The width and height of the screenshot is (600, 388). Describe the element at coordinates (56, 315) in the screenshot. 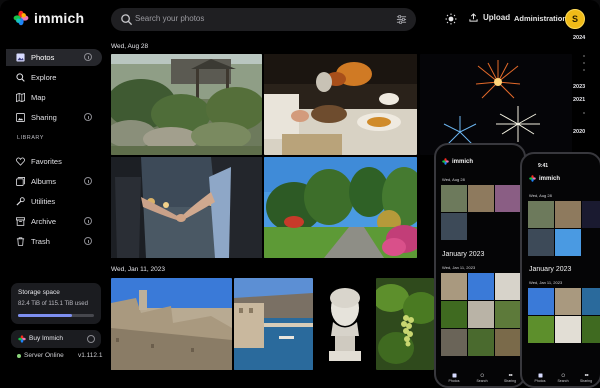

I see `storage-progress-bar` at that location.